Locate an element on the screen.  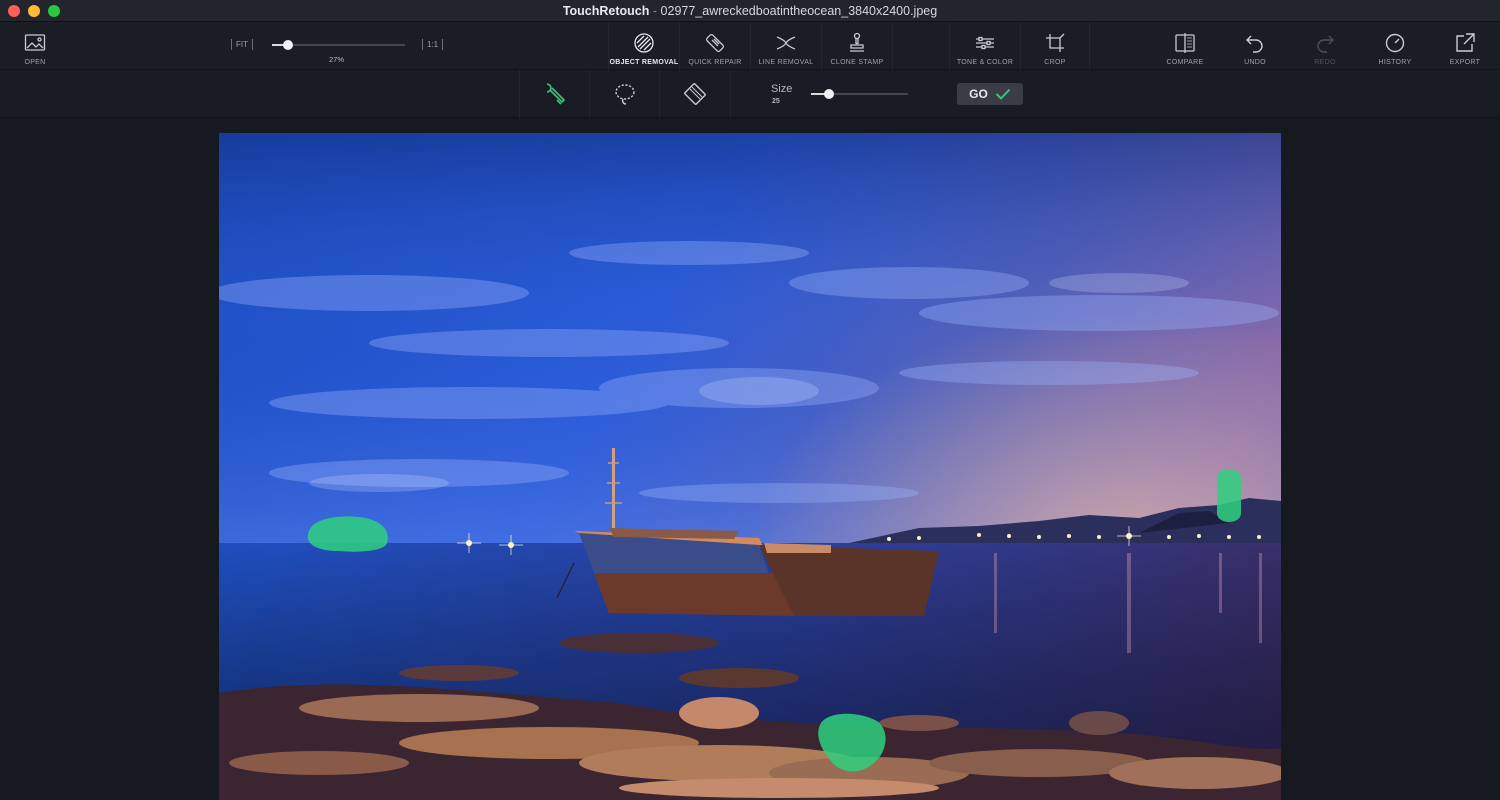
lasso-icon is located at coordinates (625, 94).